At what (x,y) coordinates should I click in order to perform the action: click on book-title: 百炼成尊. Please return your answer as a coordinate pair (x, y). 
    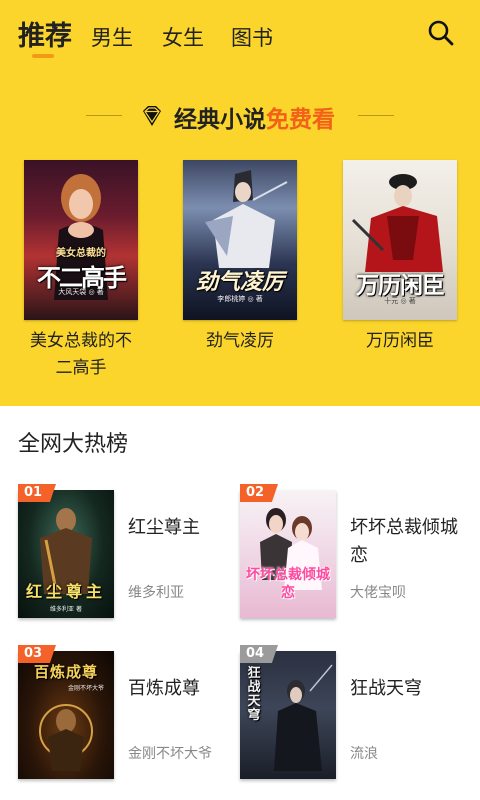
    Looking at the image, I should click on (164, 688).